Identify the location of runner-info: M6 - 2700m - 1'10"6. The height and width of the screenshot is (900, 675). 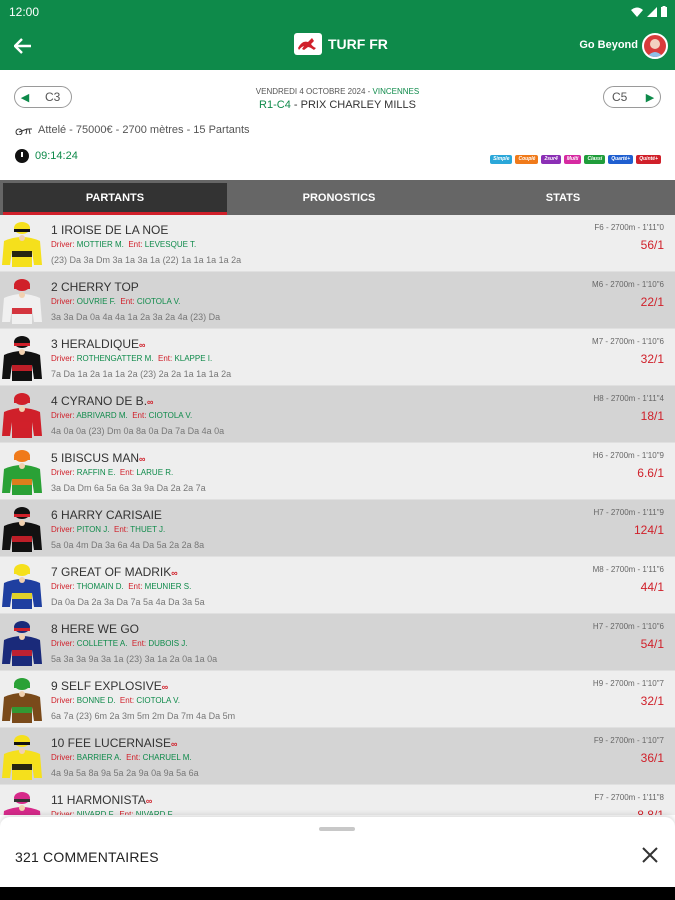
(628, 284).